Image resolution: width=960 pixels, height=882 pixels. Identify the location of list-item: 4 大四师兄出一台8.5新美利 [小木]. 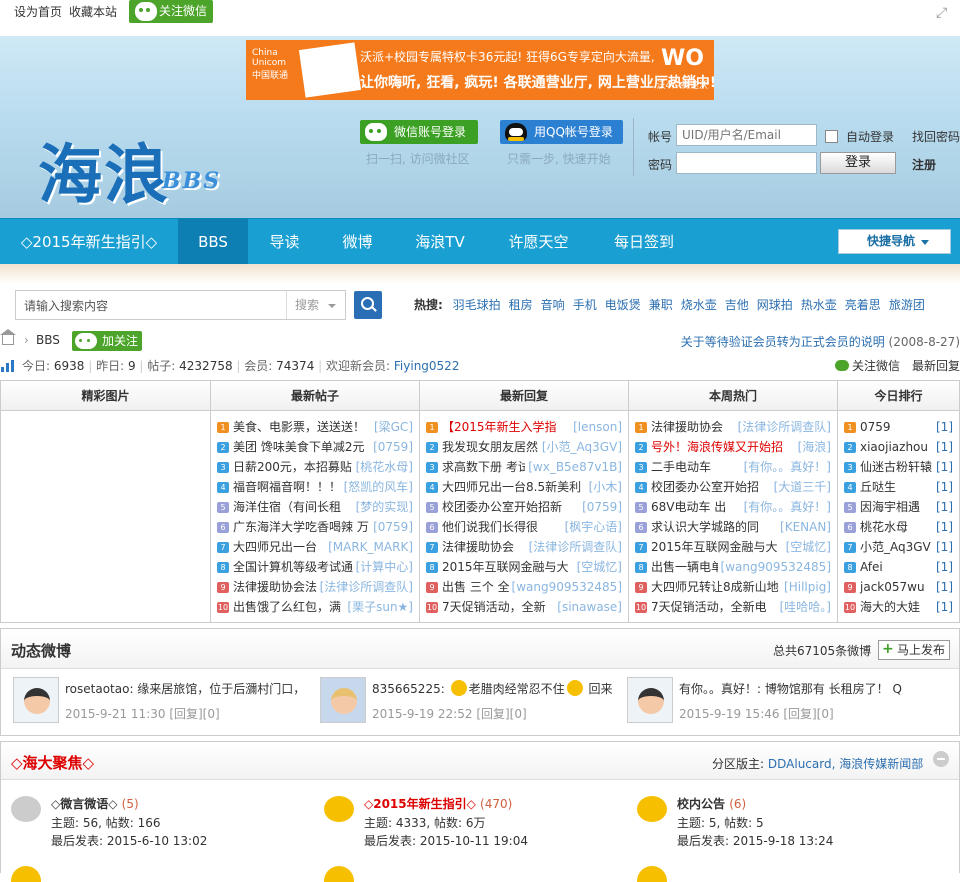
(524, 487).